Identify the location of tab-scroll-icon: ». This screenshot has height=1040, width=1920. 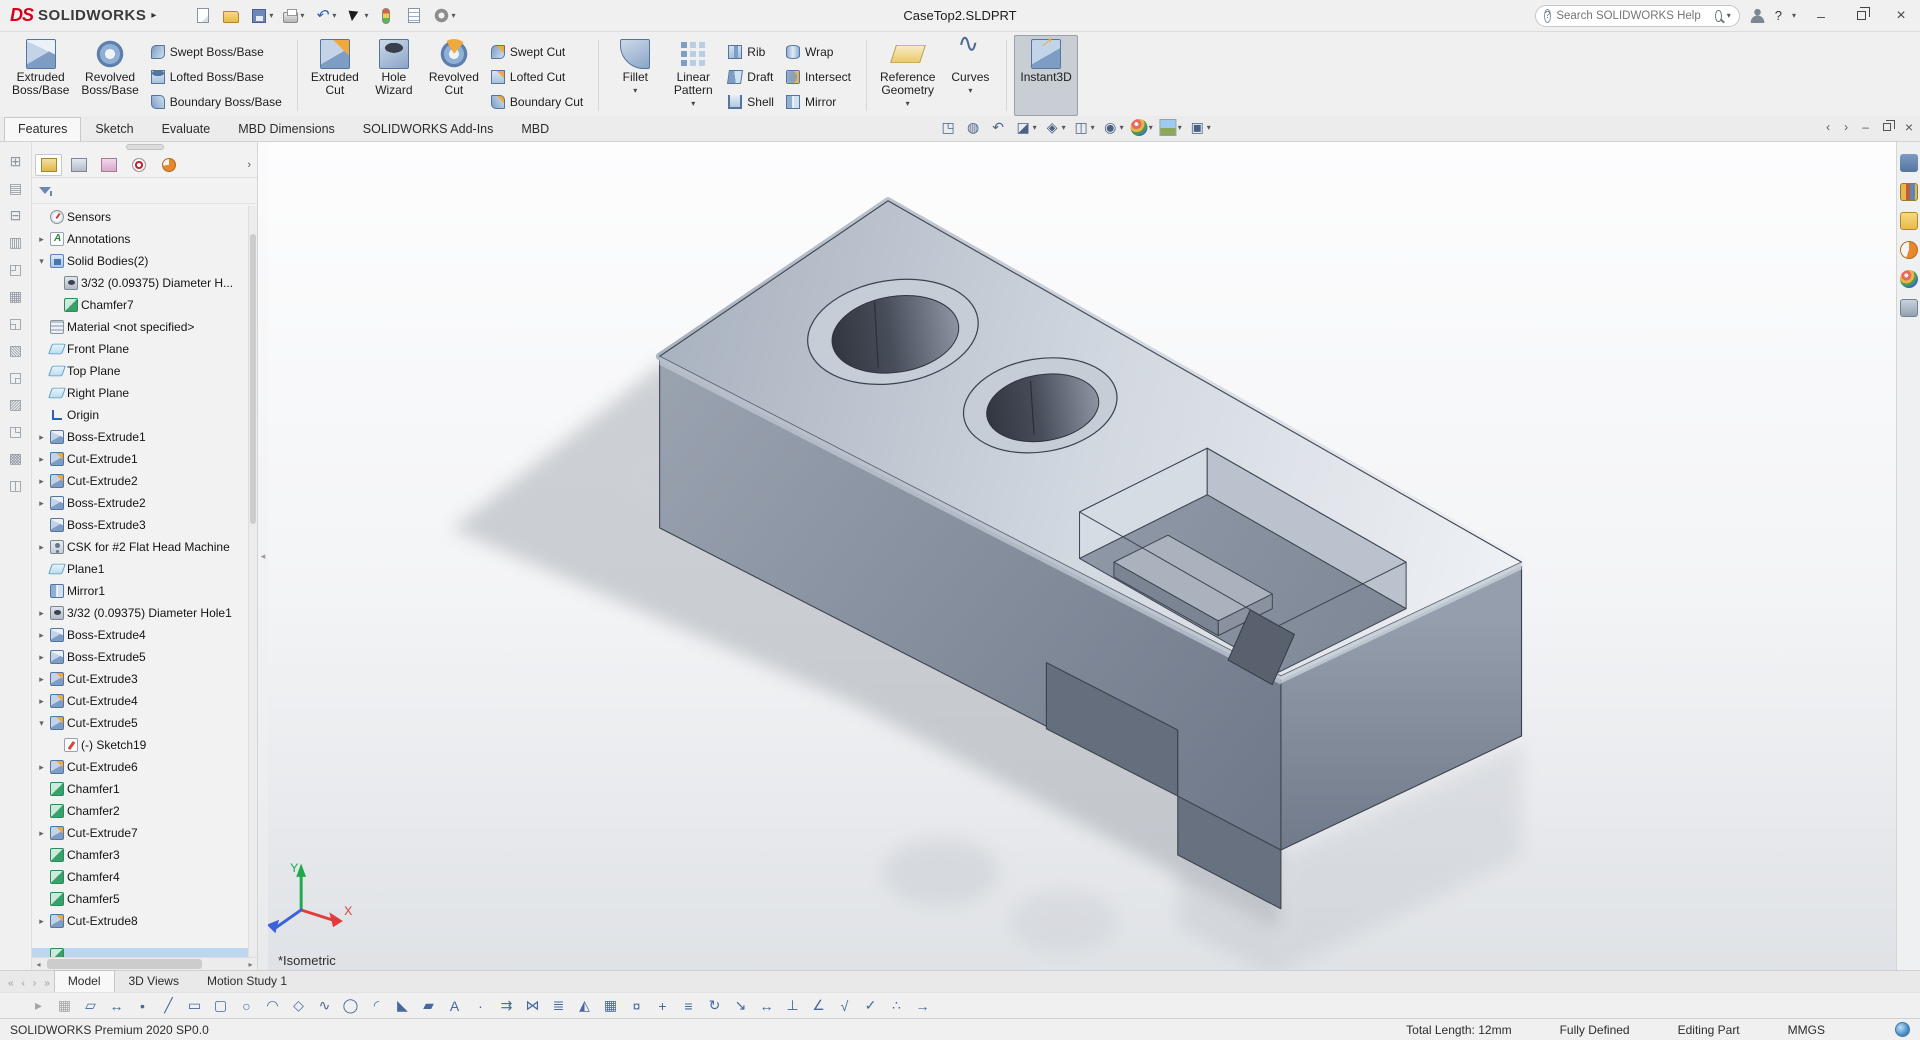
(47, 983).